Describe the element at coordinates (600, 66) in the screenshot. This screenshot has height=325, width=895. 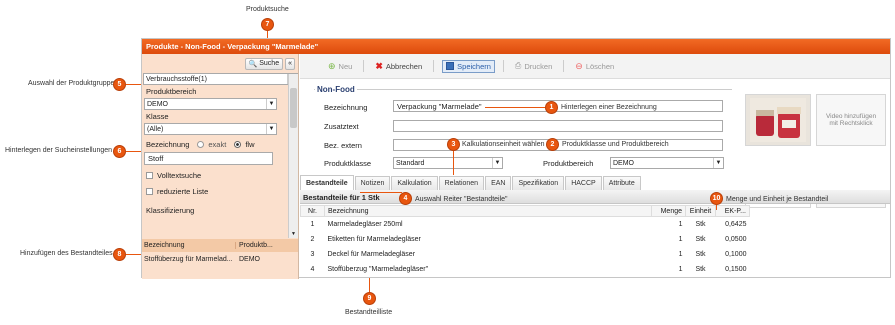
I see `delete-button-label: Löschen` at that location.